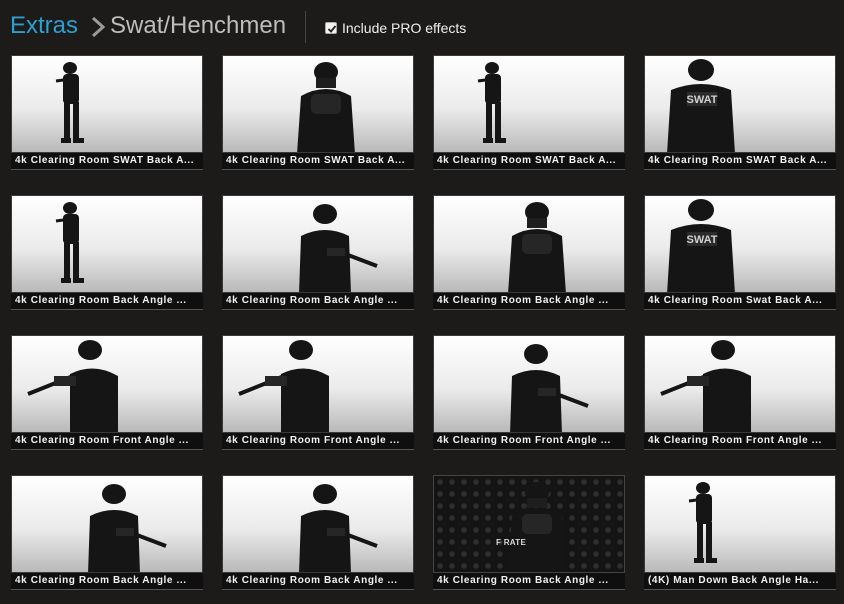 Image resolution: width=844 pixels, height=604 pixels. I want to click on include-pro-toggle: Include PRO effects, so click(395, 28).